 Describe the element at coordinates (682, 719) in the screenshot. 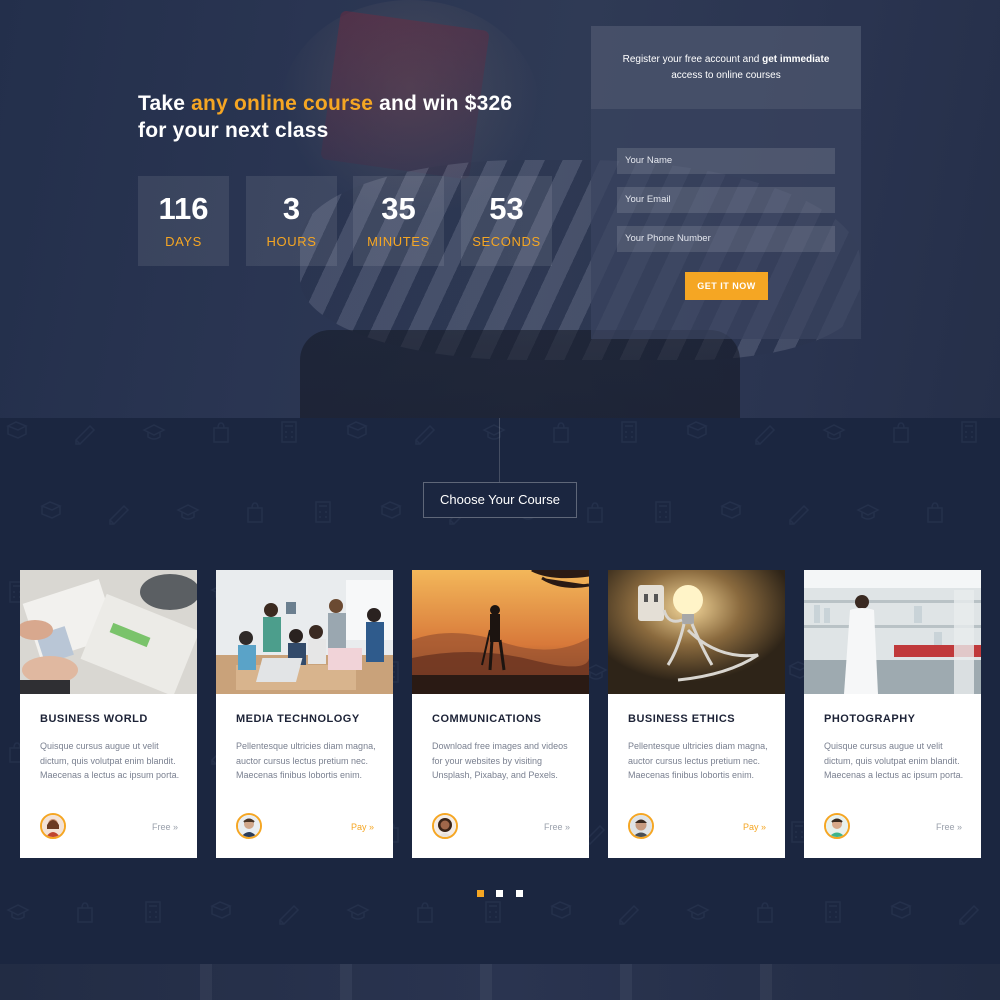

I see `course-title: BUSINESS ETHICS` at that location.